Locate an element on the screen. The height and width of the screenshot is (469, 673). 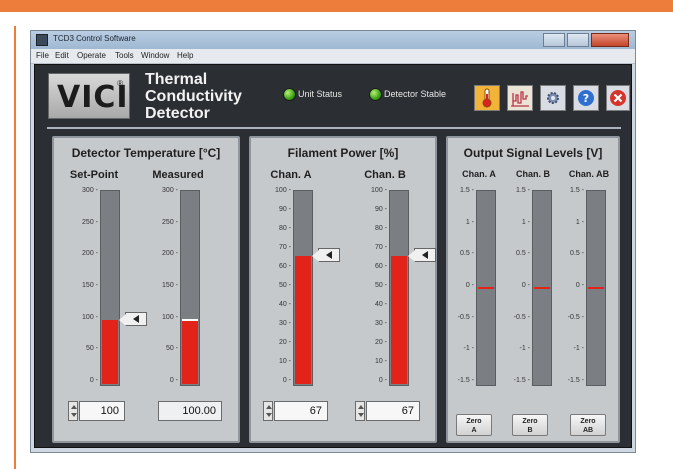
exit-button is located at coordinates (618, 98).